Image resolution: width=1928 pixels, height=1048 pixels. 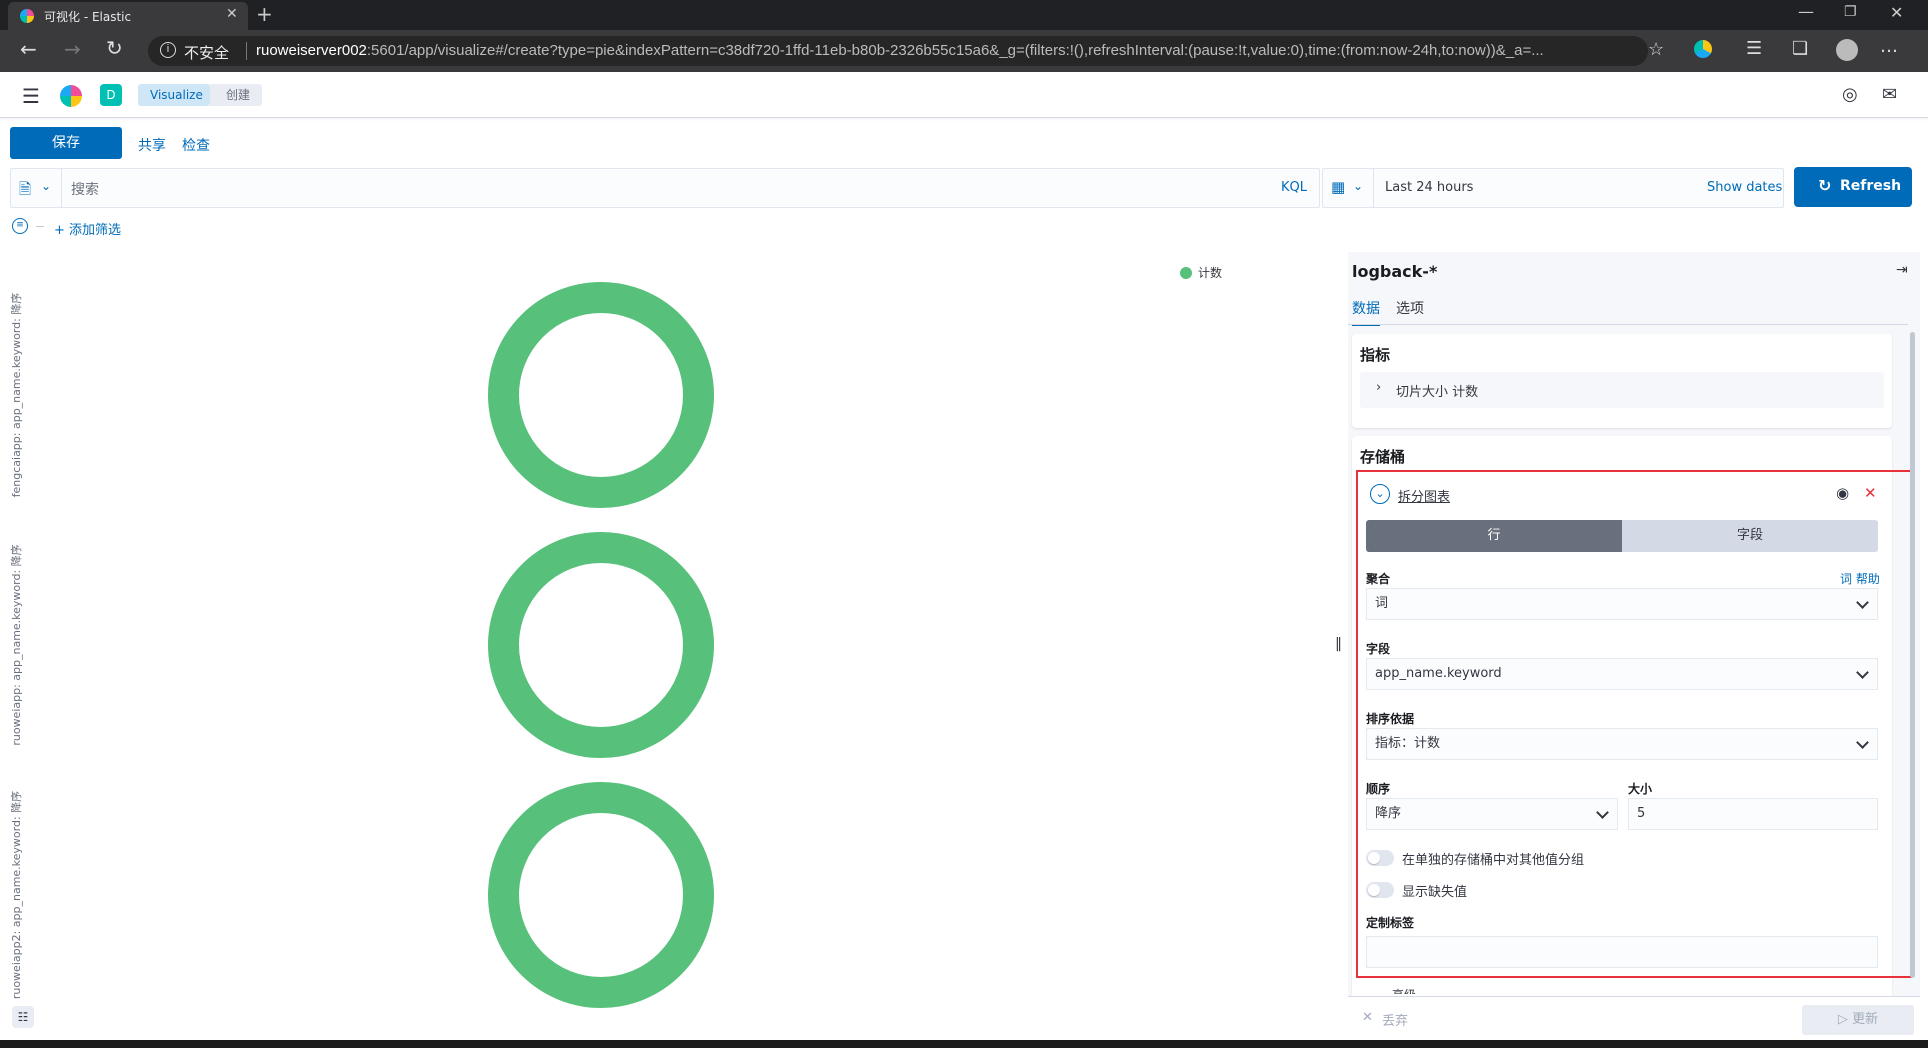 What do you see at coordinates (1640, 789) in the screenshot?
I see `size-label: 大小` at bounding box center [1640, 789].